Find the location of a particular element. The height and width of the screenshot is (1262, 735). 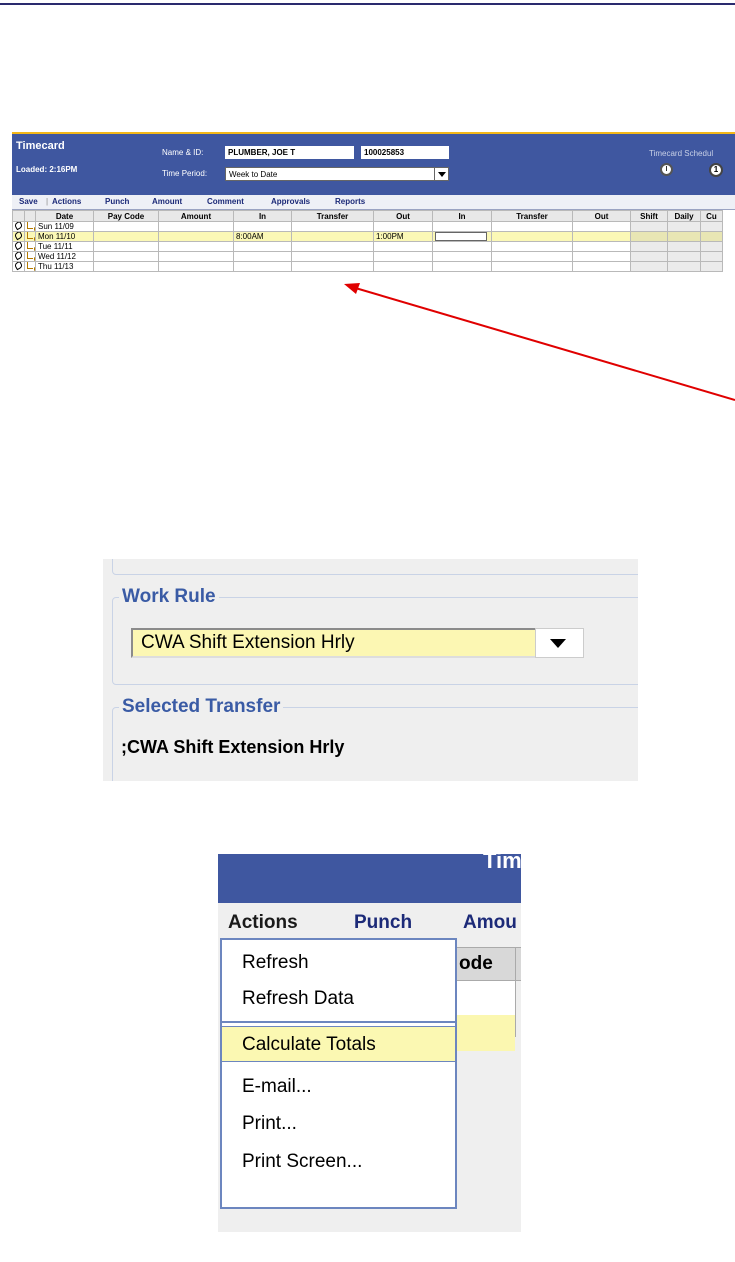

header-title-fragment: Tim is located at coordinates (502, 863).